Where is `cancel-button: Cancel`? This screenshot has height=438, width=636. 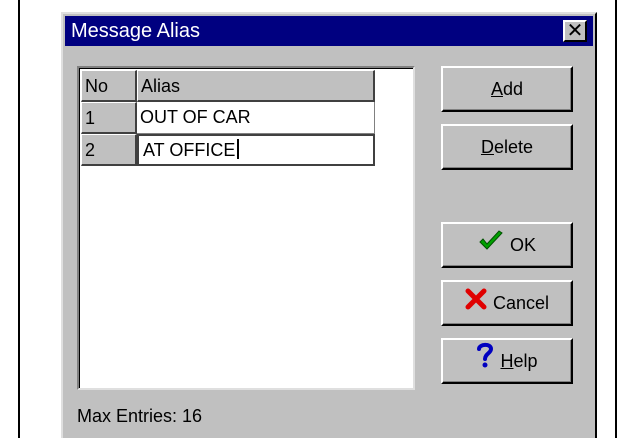 cancel-button: Cancel is located at coordinates (507, 303).